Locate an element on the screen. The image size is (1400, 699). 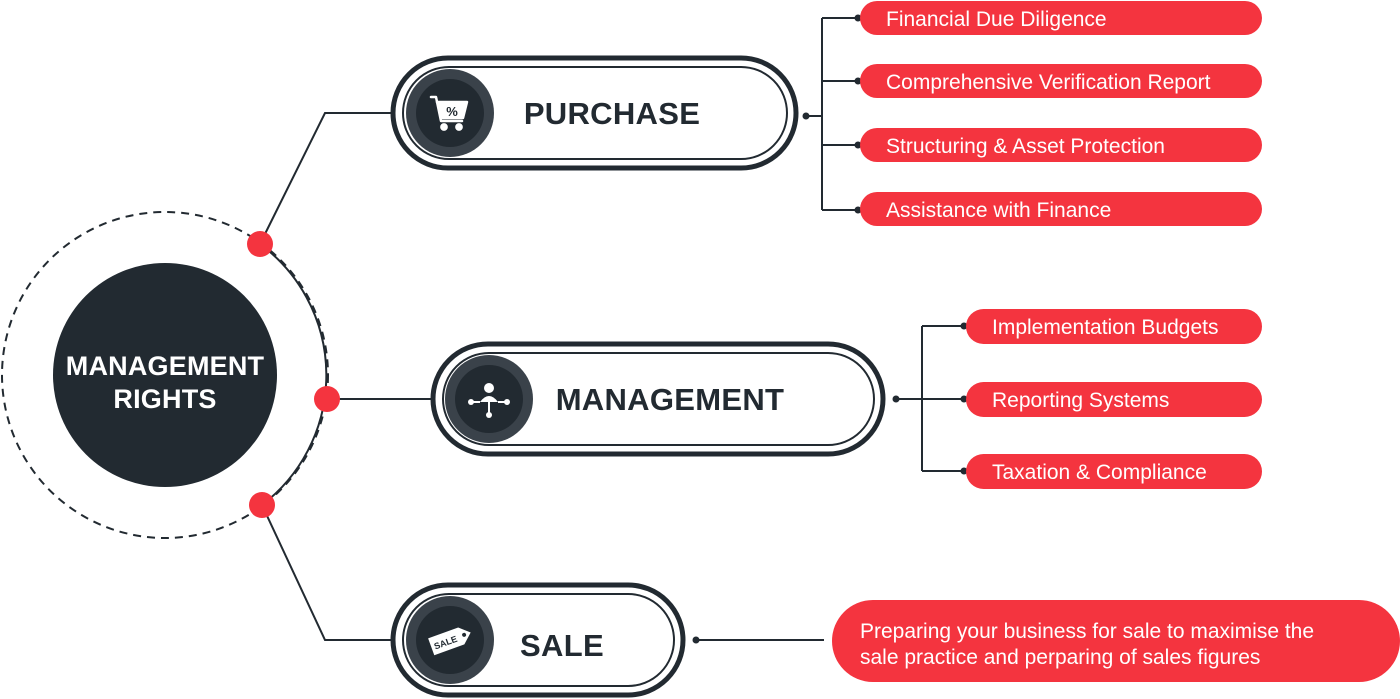
purchase-label: PURCHASE is located at coordinates (612, 113).